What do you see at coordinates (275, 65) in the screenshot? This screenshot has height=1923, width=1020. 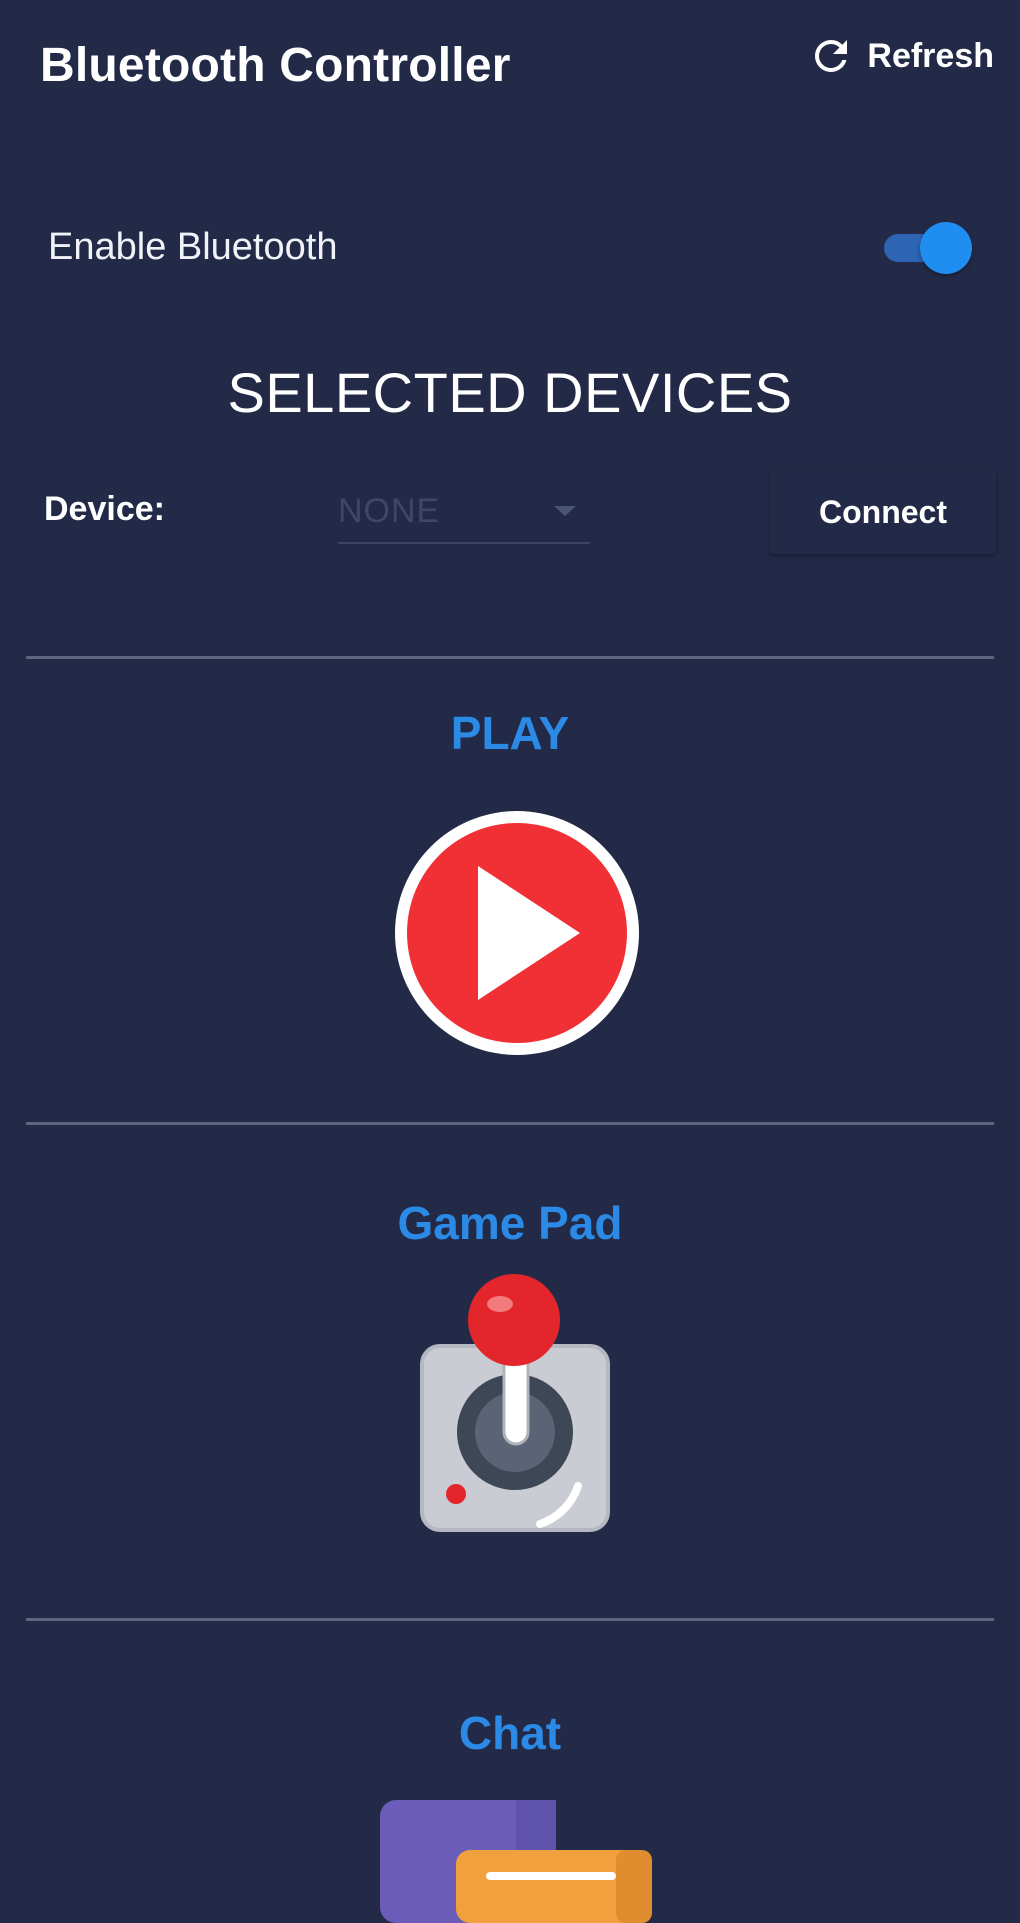 I see `app-title: Bluetooth Controller` at bounding box center [275, 65].